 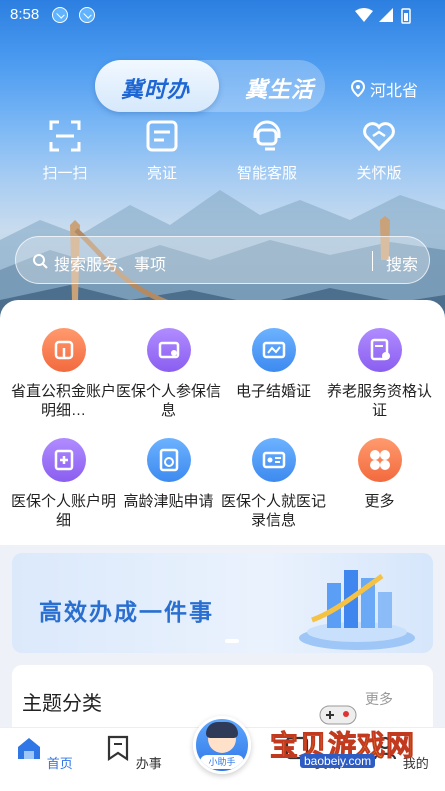 I want to click on nav-home: 首页, so click(x=44, y=753).